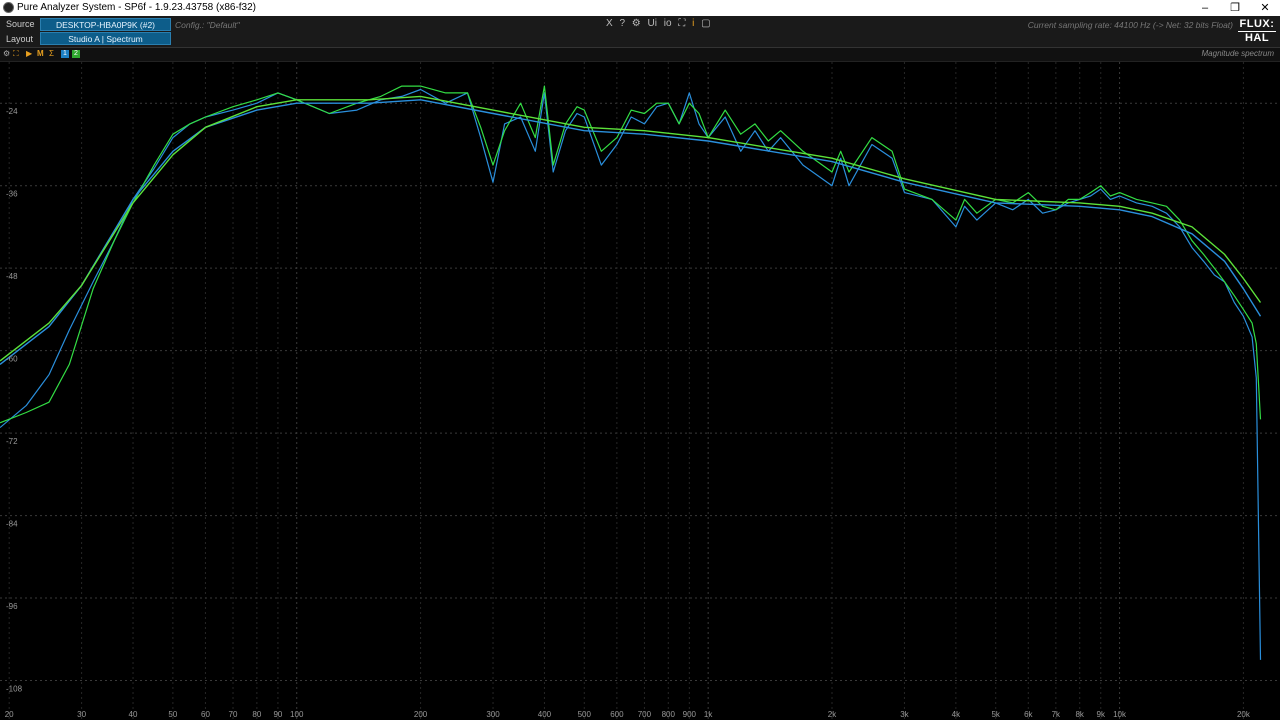 The height and width of the screenshot is (720, 1280). I want to click on x-tick-label: 70, so click(233, 714).